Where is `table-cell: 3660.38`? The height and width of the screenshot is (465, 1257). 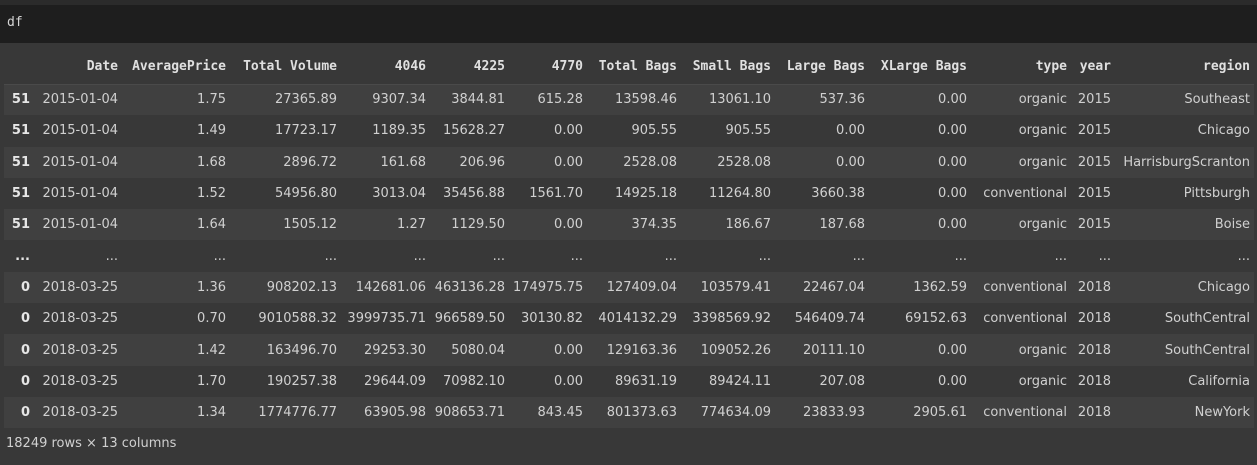
table-cell: 3660.38 is located at coordinates (838, 194).